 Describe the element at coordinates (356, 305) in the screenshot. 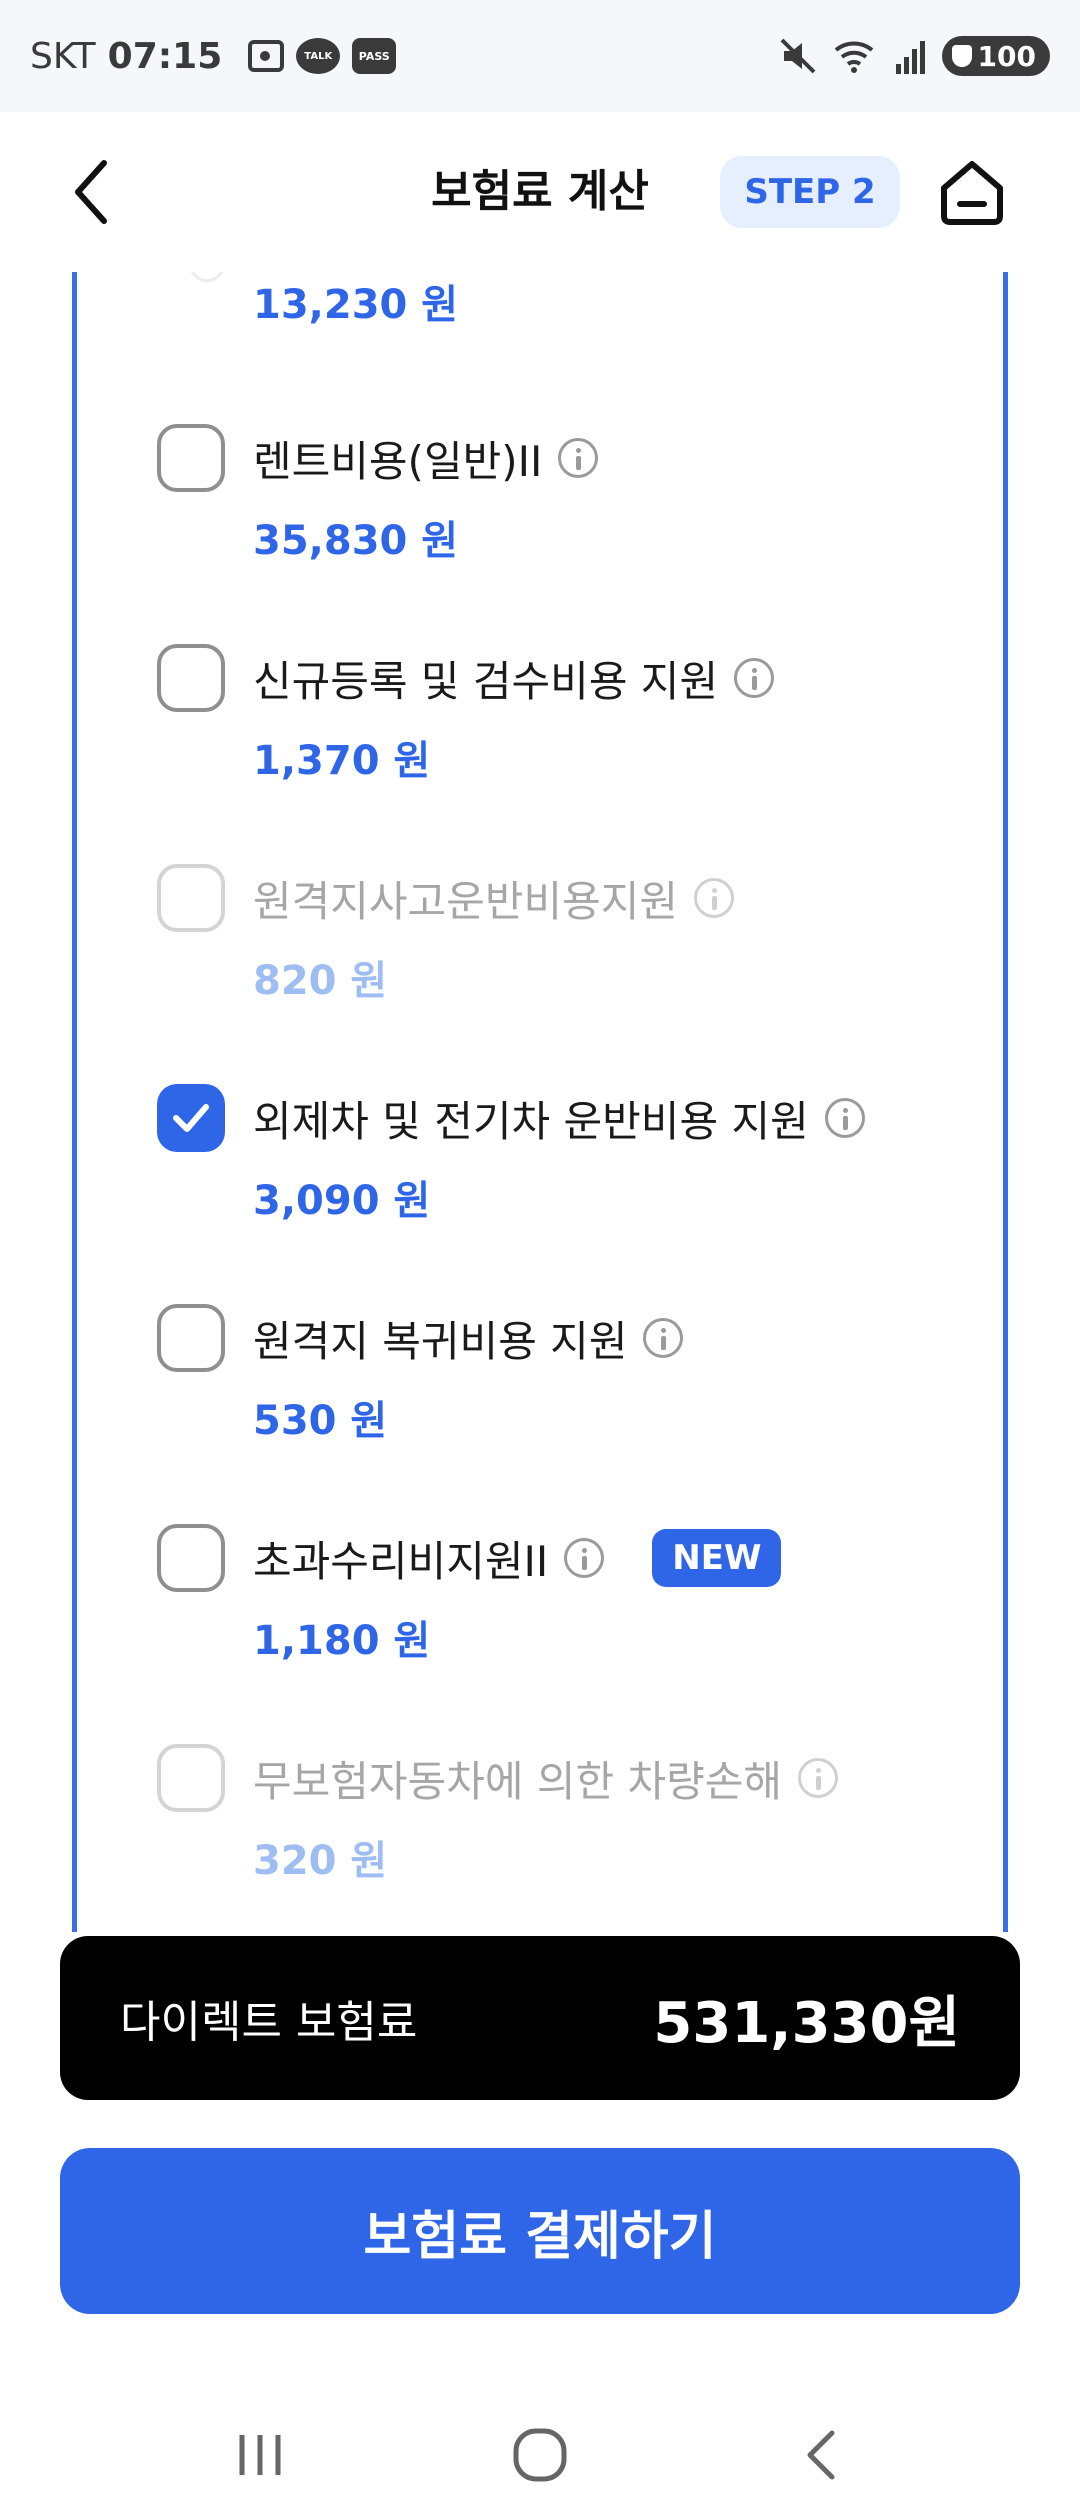

I see `coverage-price: 13,230 원` at that location.